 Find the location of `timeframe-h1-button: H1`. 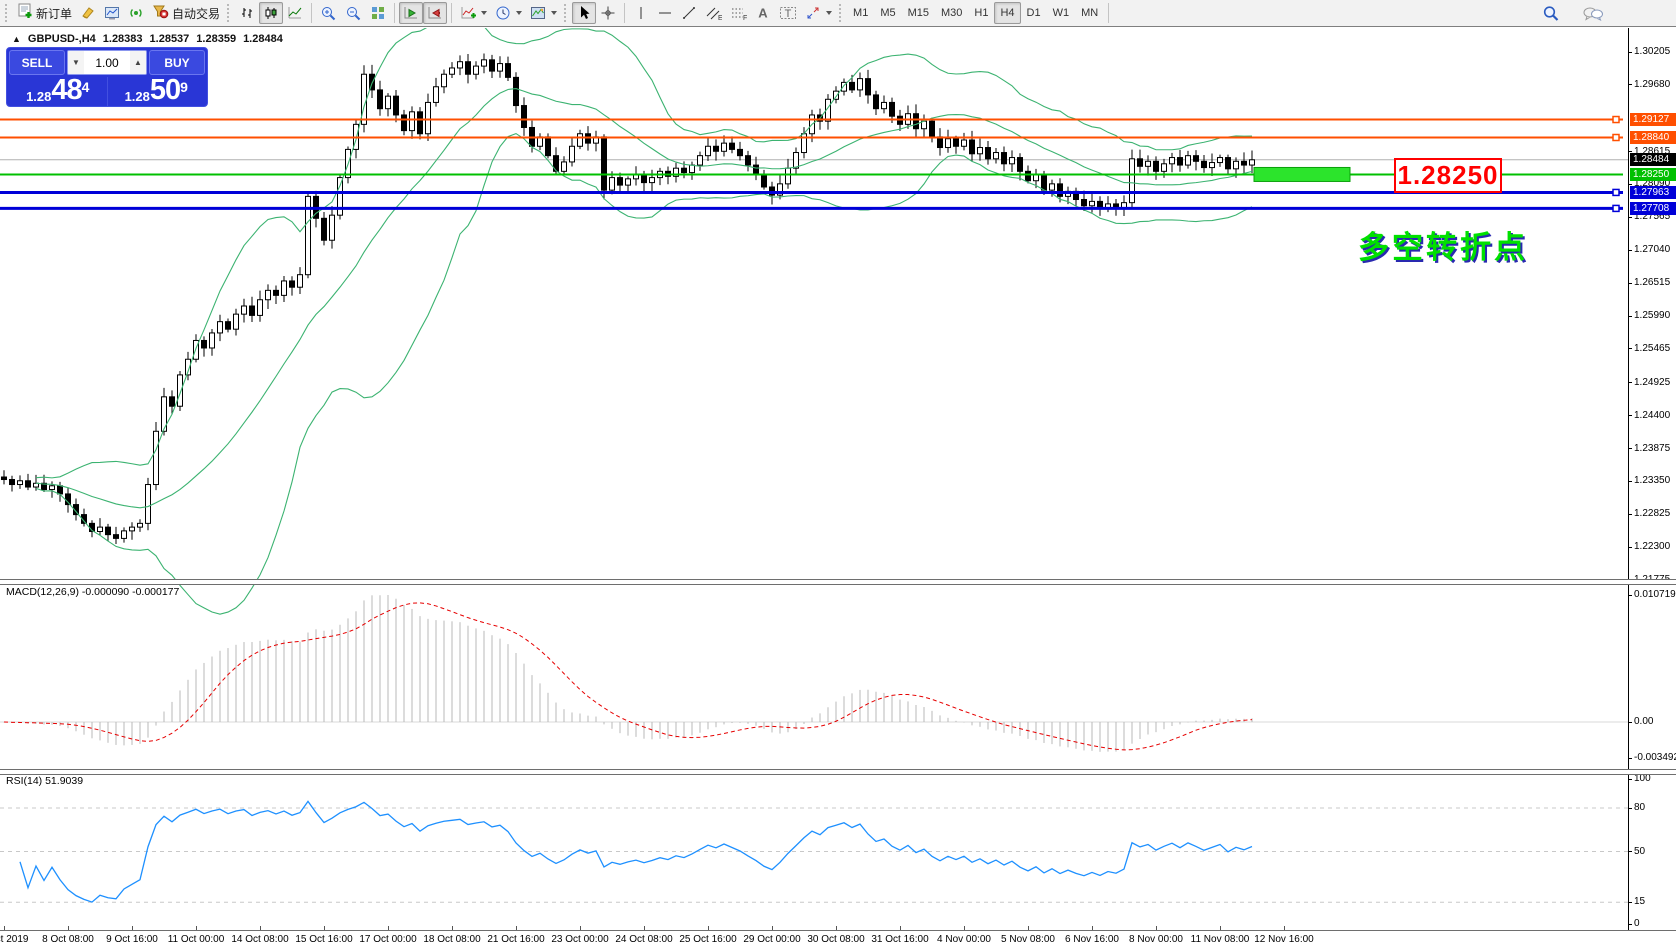

timeframe-h1-button: H1 is located at coordinates (981, 13).